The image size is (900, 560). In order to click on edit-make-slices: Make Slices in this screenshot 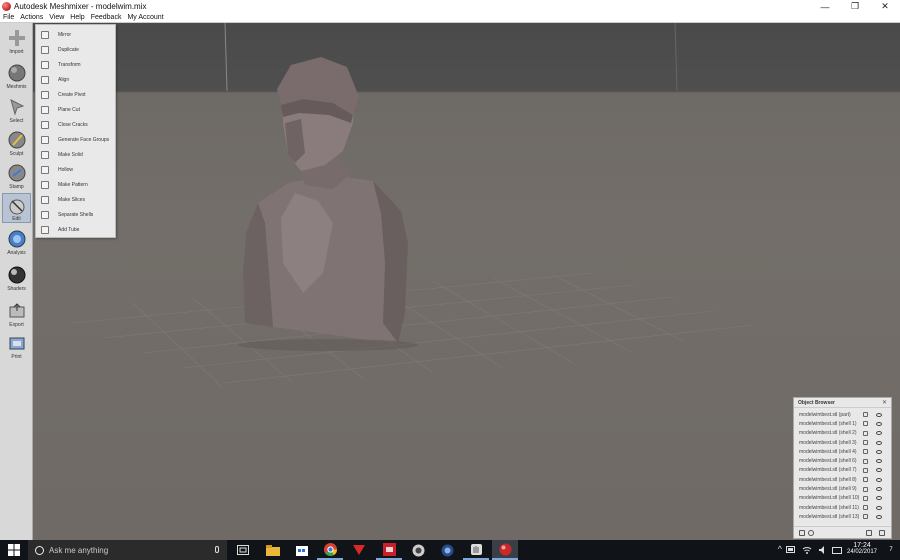, I will do `click(76, 199)`.